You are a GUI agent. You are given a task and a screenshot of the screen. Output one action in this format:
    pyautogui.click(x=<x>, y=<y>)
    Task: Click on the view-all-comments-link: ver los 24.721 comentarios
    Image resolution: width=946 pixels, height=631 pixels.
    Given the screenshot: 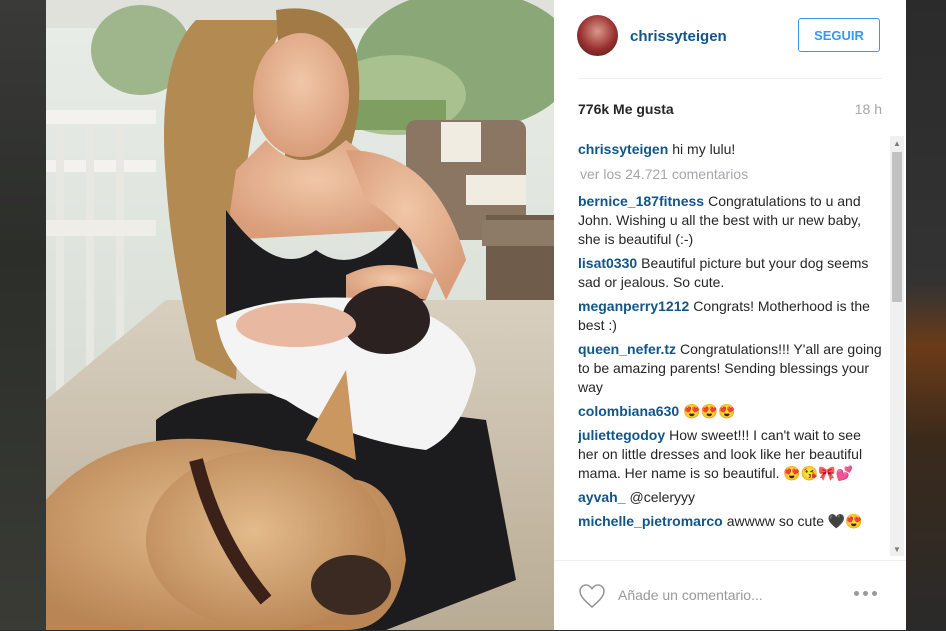 What is the action you would take?
    pyautogui.click(x=731, y=174)
    